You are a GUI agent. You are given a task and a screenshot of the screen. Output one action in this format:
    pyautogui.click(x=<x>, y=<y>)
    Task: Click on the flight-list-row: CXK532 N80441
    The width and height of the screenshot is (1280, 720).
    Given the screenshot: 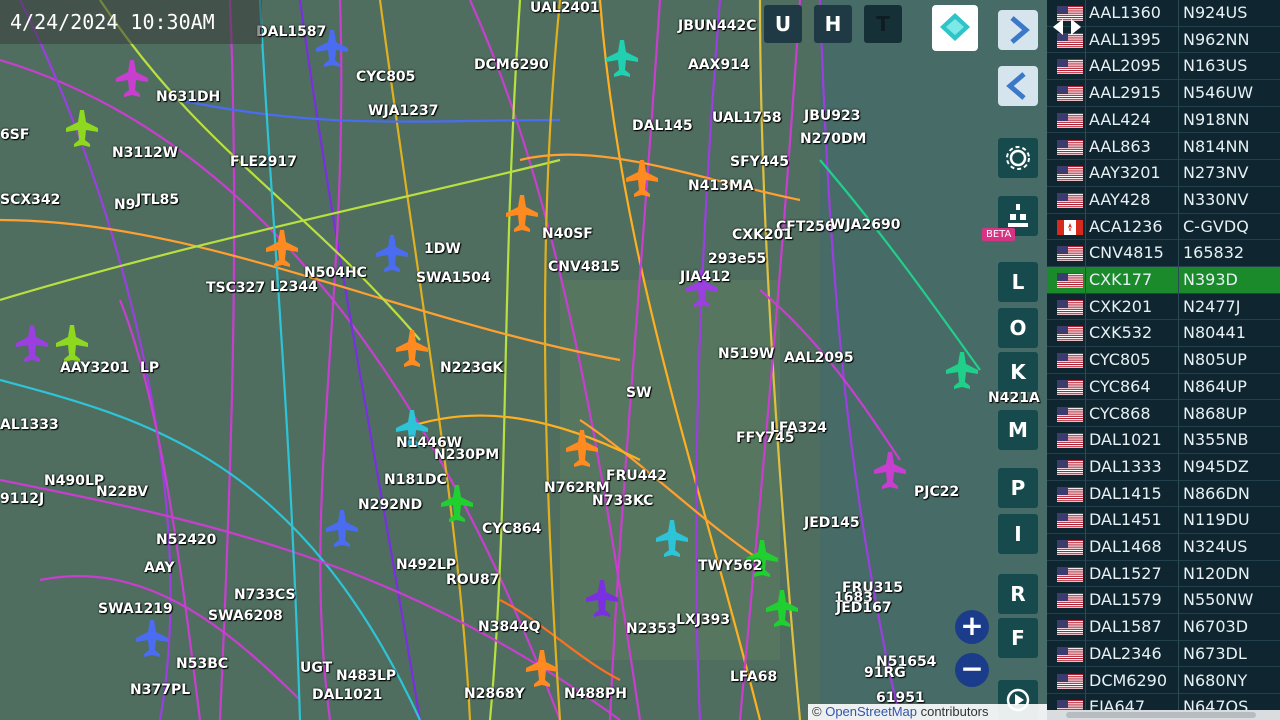 What is the action you would take?
    pyautogui.click(x=1163, y=334)
    